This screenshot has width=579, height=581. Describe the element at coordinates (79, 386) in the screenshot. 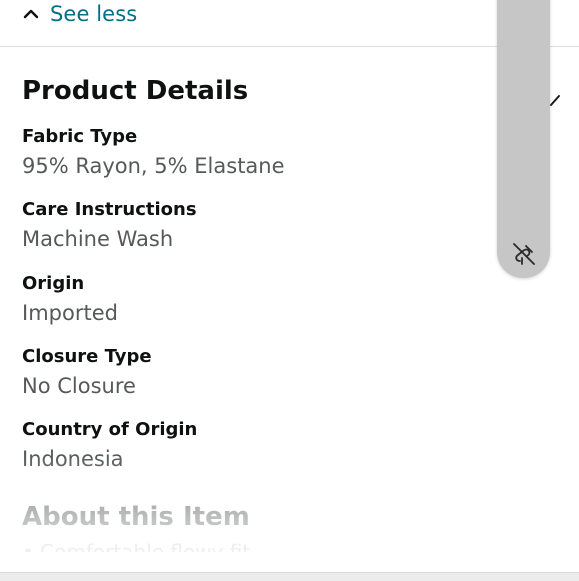

I see `detail-value: No Closure` at that location.